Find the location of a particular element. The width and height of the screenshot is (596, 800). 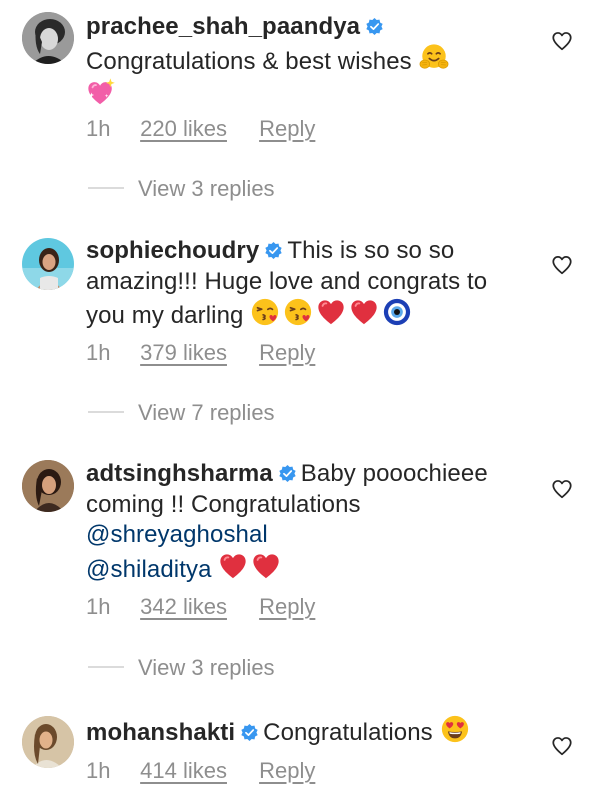

likes-count-link: 220 likes is located at coordinates (183, 129).